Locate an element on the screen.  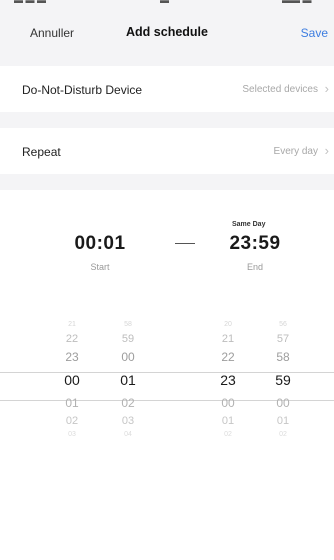
picker-value-selected: 01 is located at coordinates (128, 380).